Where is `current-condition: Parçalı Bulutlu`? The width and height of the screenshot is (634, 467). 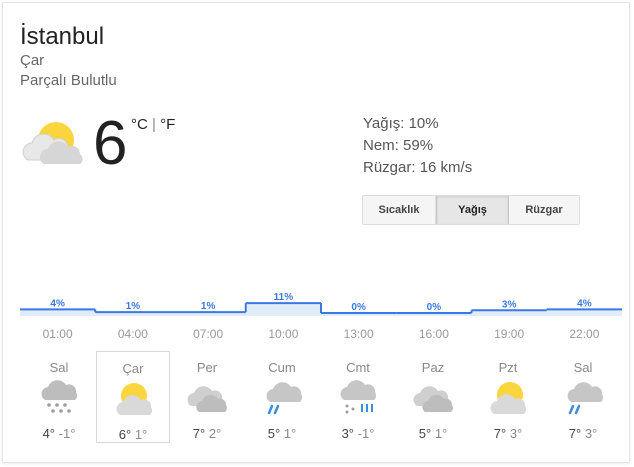
current-condition: Parçalı Bulutlu is located at coordinates (68, 80).